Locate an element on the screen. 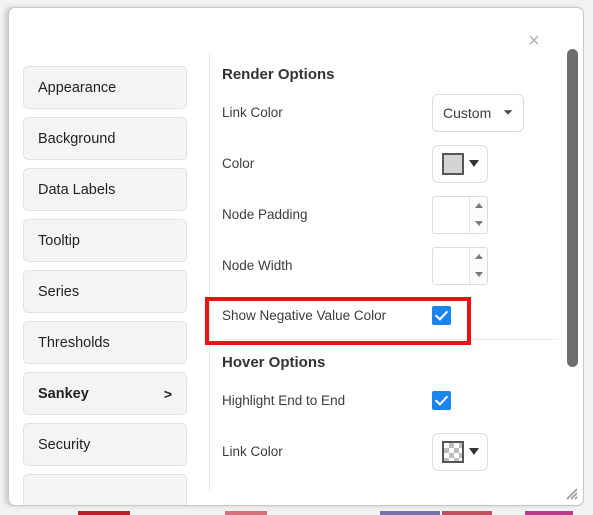 This screenshot has height=515, width=593. highlight-end-to-end-wrap is located at coordinates (441, 400).